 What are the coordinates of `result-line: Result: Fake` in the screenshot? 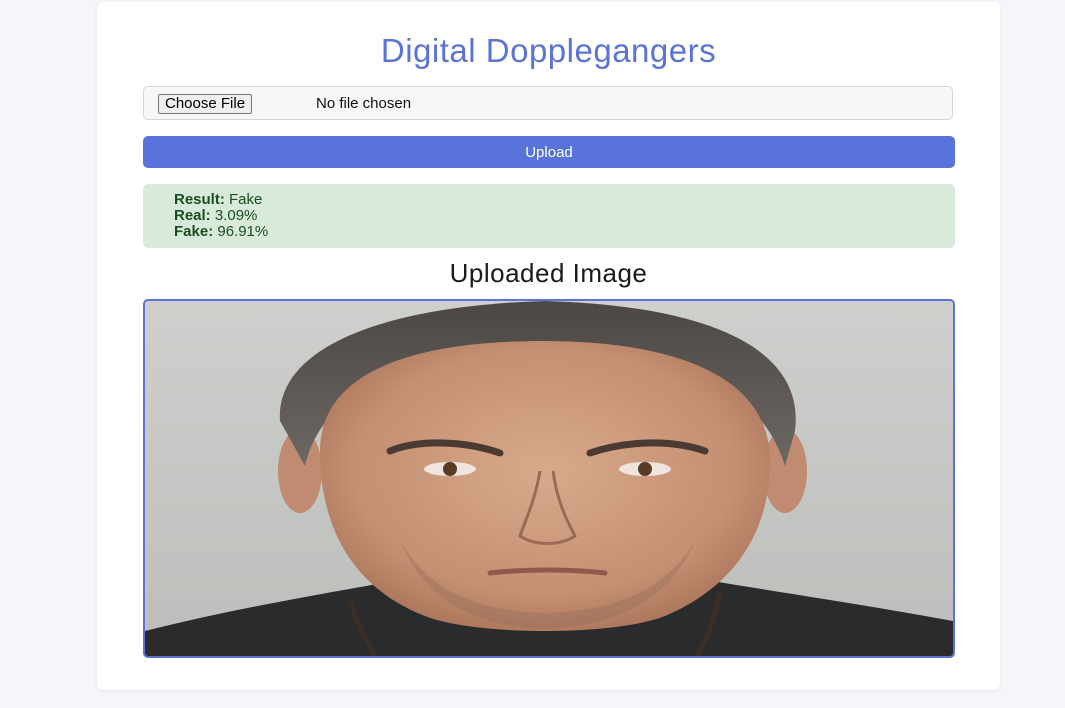 It's located at (564, 200).